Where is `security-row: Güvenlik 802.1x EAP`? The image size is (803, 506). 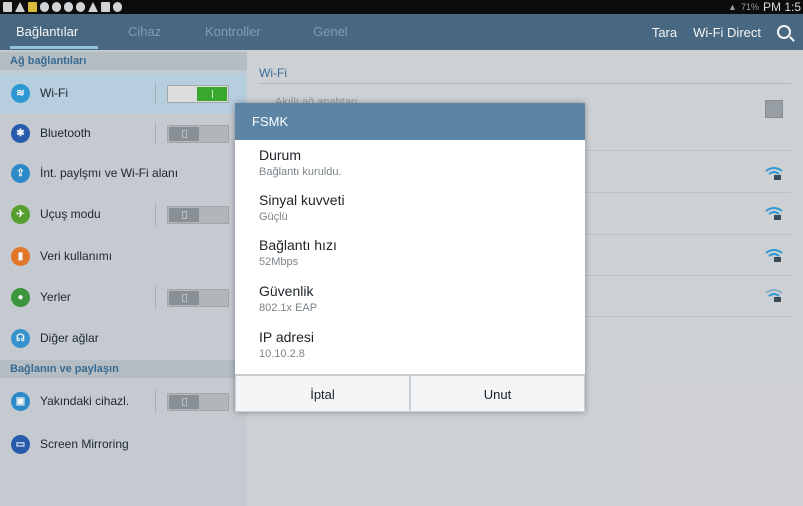 security-row: Güvenlik 802.1x EAP is located at coordinates (288, 298).